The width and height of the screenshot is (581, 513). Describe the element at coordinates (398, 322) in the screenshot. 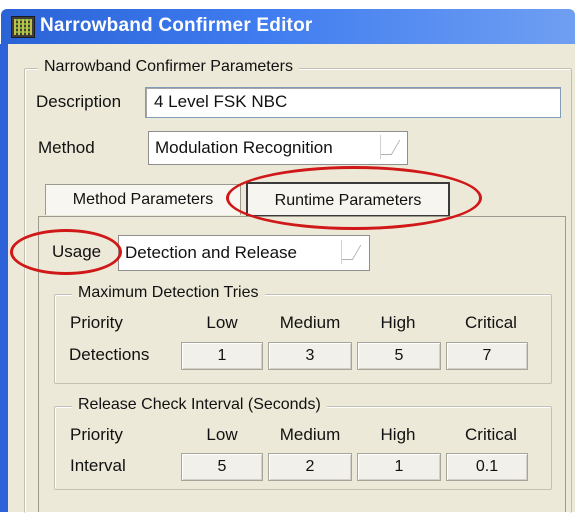

I see `detection-col-high: High` at that location.